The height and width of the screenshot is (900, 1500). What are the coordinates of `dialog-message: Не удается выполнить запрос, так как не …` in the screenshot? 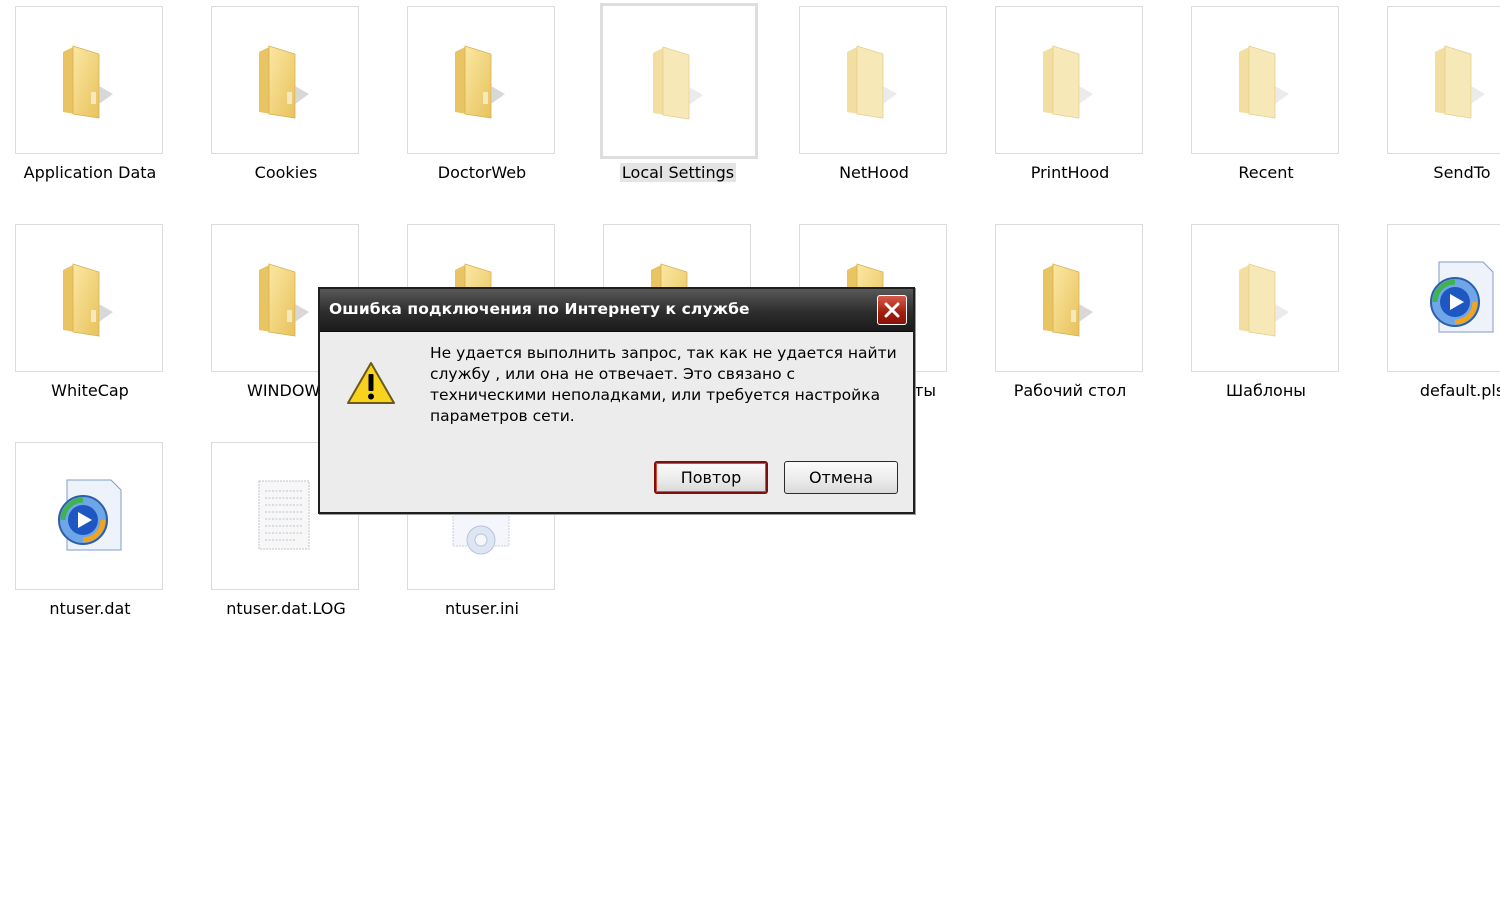 It's located at (663, 384).